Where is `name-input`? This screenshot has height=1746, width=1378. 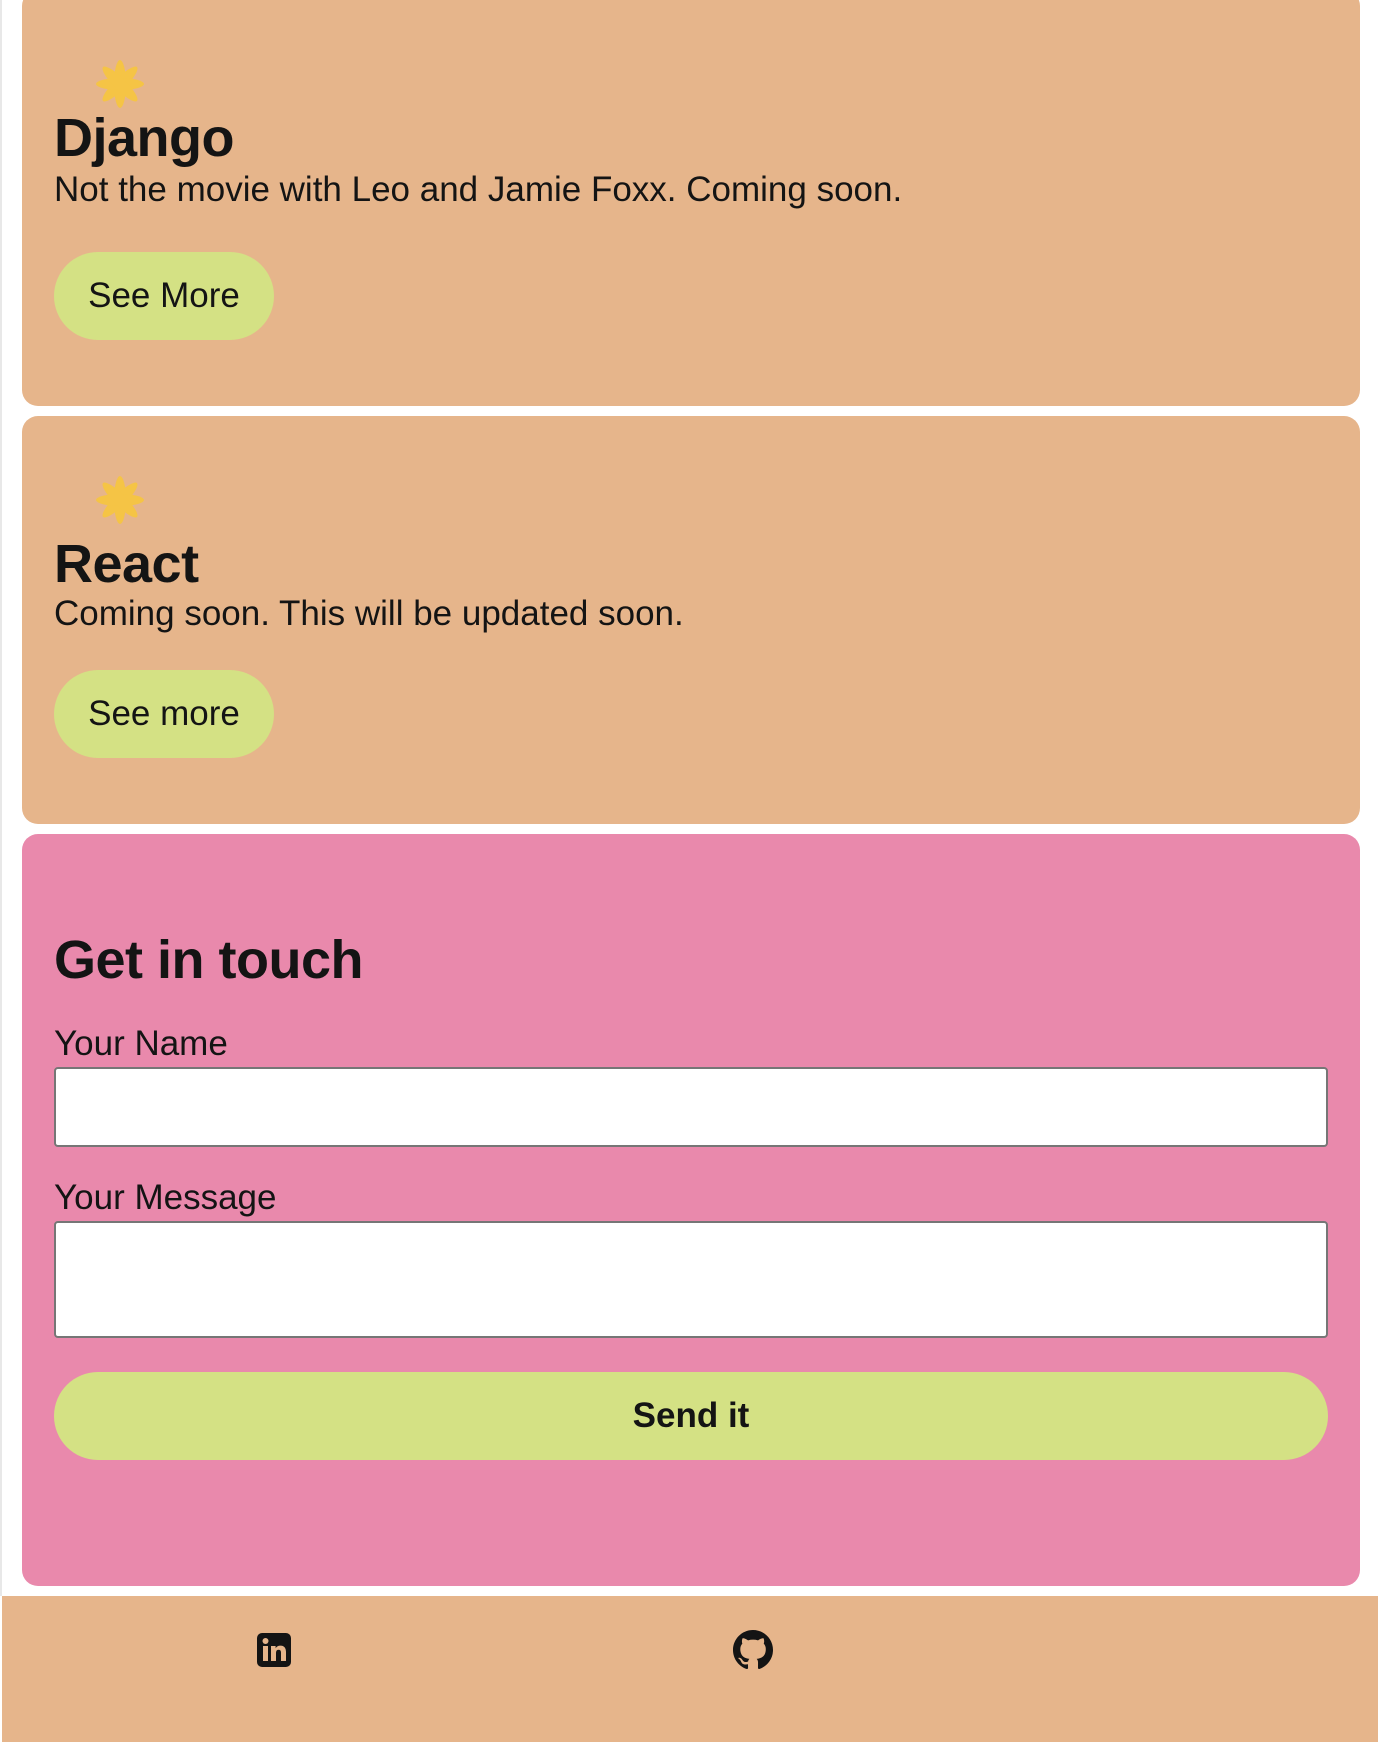
name-input is located at coordinates (691, 1107).